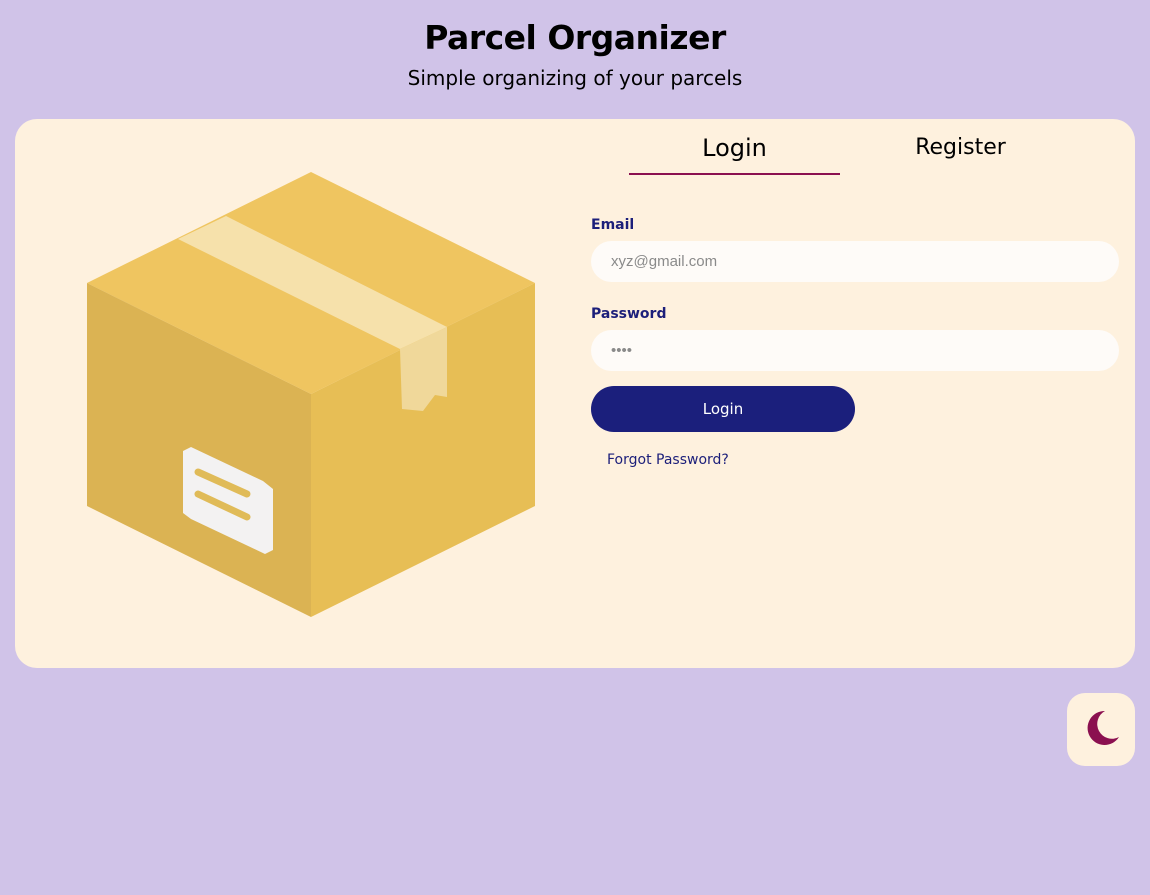 Image resolution: width=1150 pixels, height=895 pixels. What do you see at coordinates (723, 409) in the screenshot?
I see `login-button: Login` at bounding box center [723, 409].